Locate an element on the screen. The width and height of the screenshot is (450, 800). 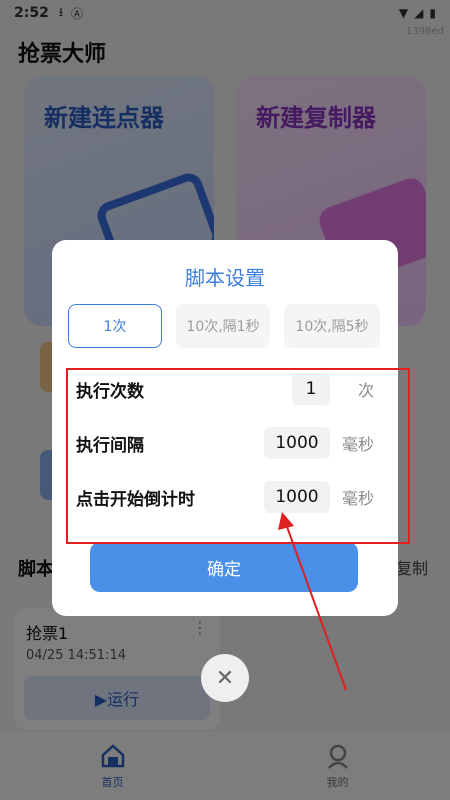
close-dialog-button: ✕ is located at coordinates (225, 678).